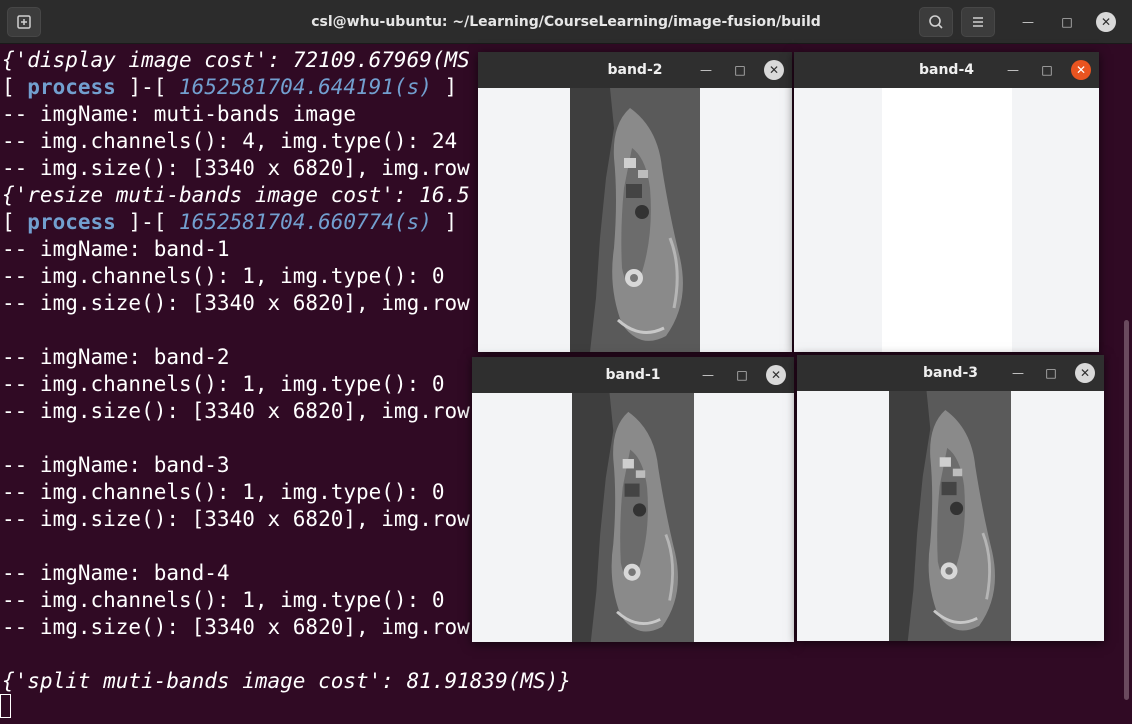 The width and height of the screenshot is (1132, 724). I want to click on hamburger-menu-icon, so click(978, 22).